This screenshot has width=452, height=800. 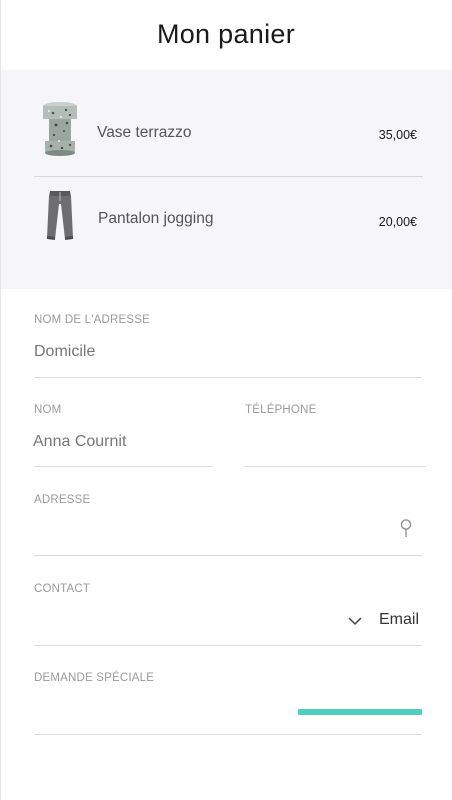 What do you see at coordinates (397, 135) in the screenshot?
I see `item-price: 35,00€` at bounding box center [397, 135].